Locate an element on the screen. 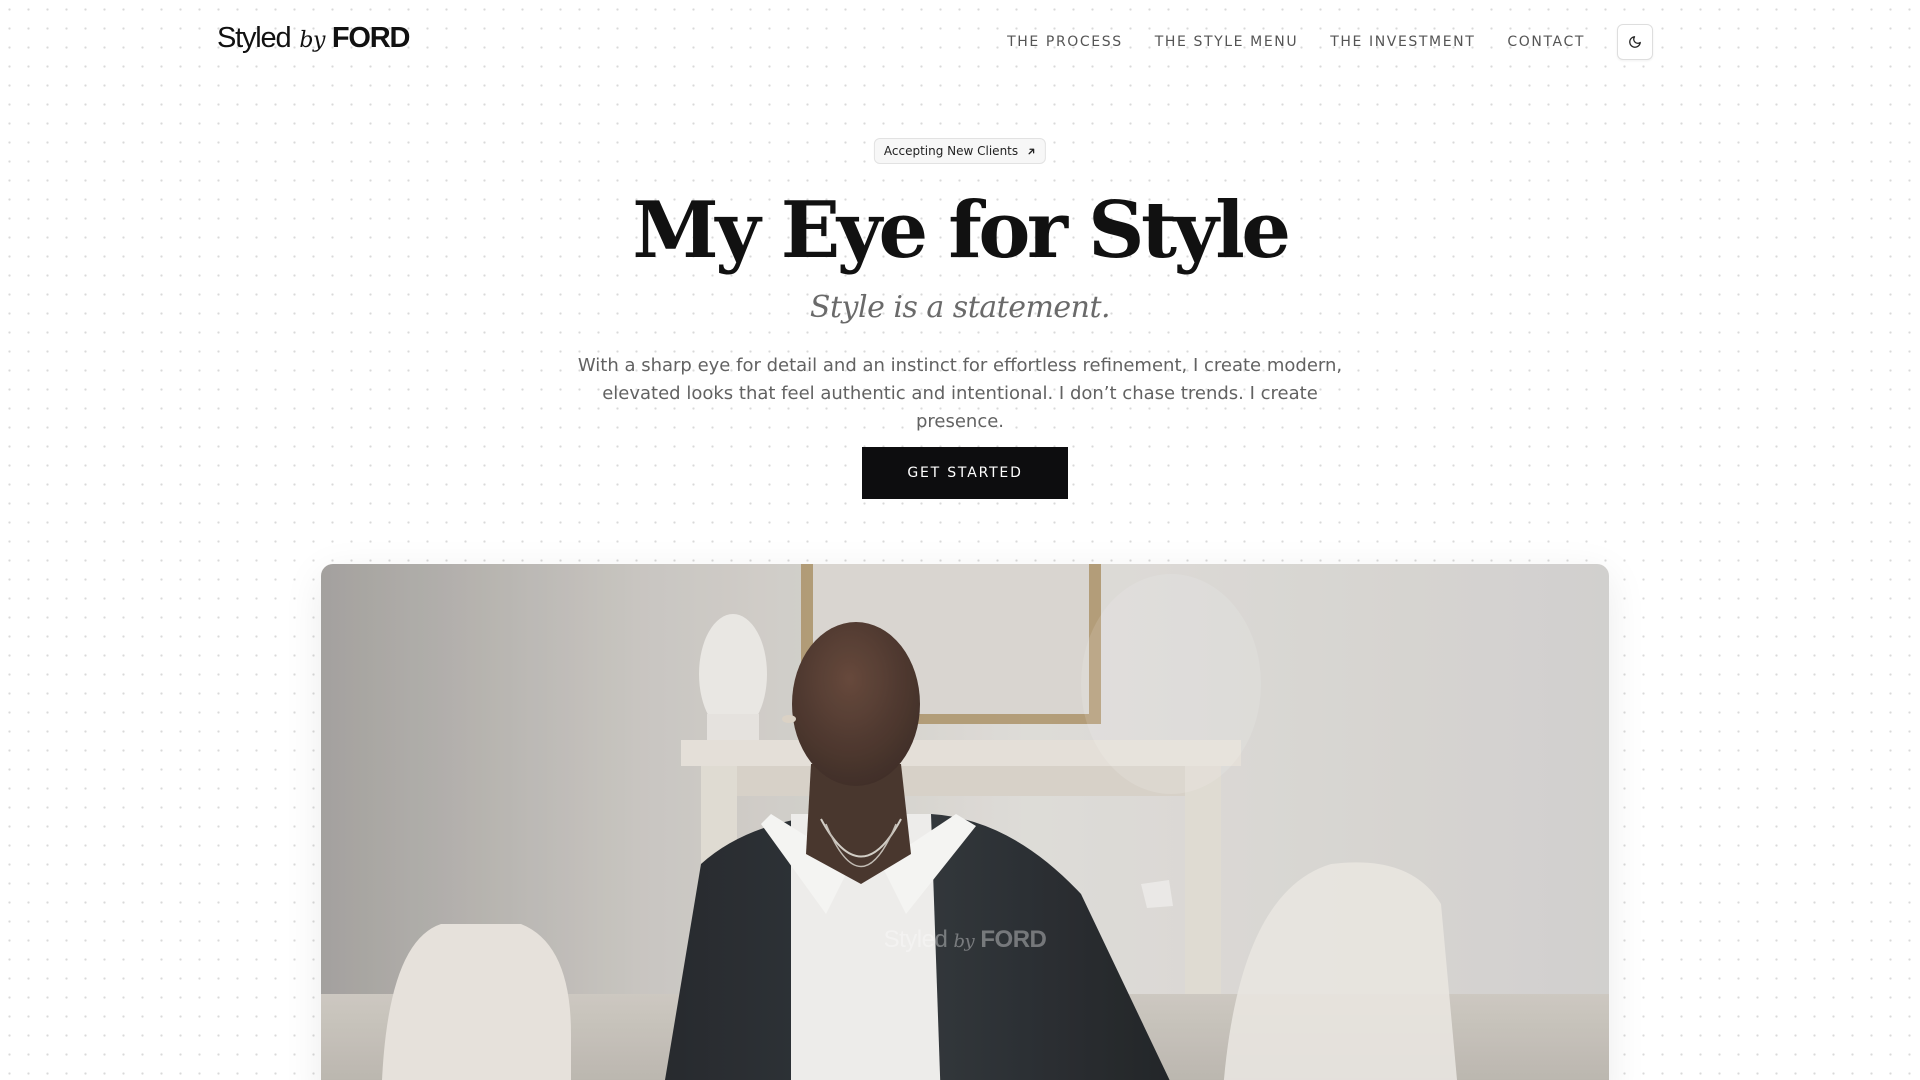 The height and width of the screenshot is (1080, 1920). nav-link-process: THE PROCESS is located at coordinates (1065, 42).